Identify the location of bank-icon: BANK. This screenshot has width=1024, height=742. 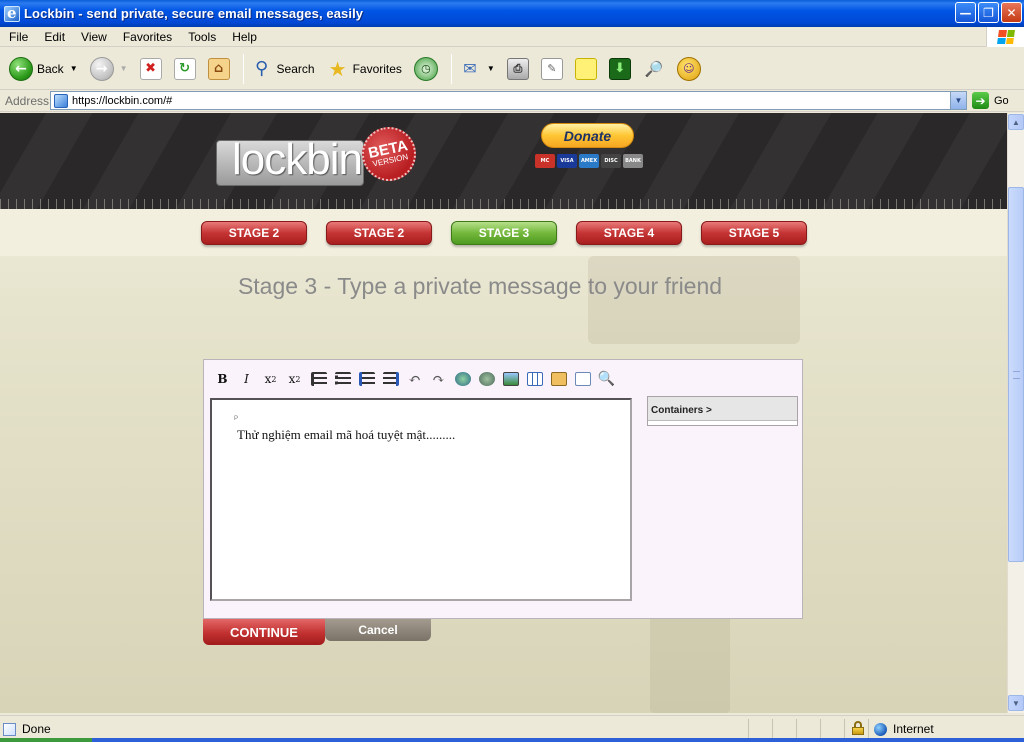
(633, 161).